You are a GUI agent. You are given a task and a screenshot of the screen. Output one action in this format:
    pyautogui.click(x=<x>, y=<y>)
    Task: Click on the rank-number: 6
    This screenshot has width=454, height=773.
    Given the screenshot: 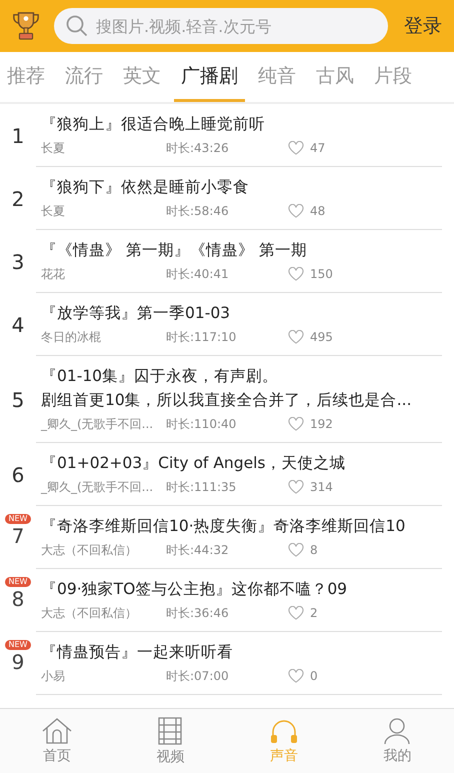 What is the action you would take?
    pyautogui.click(x=18, y=474)
    